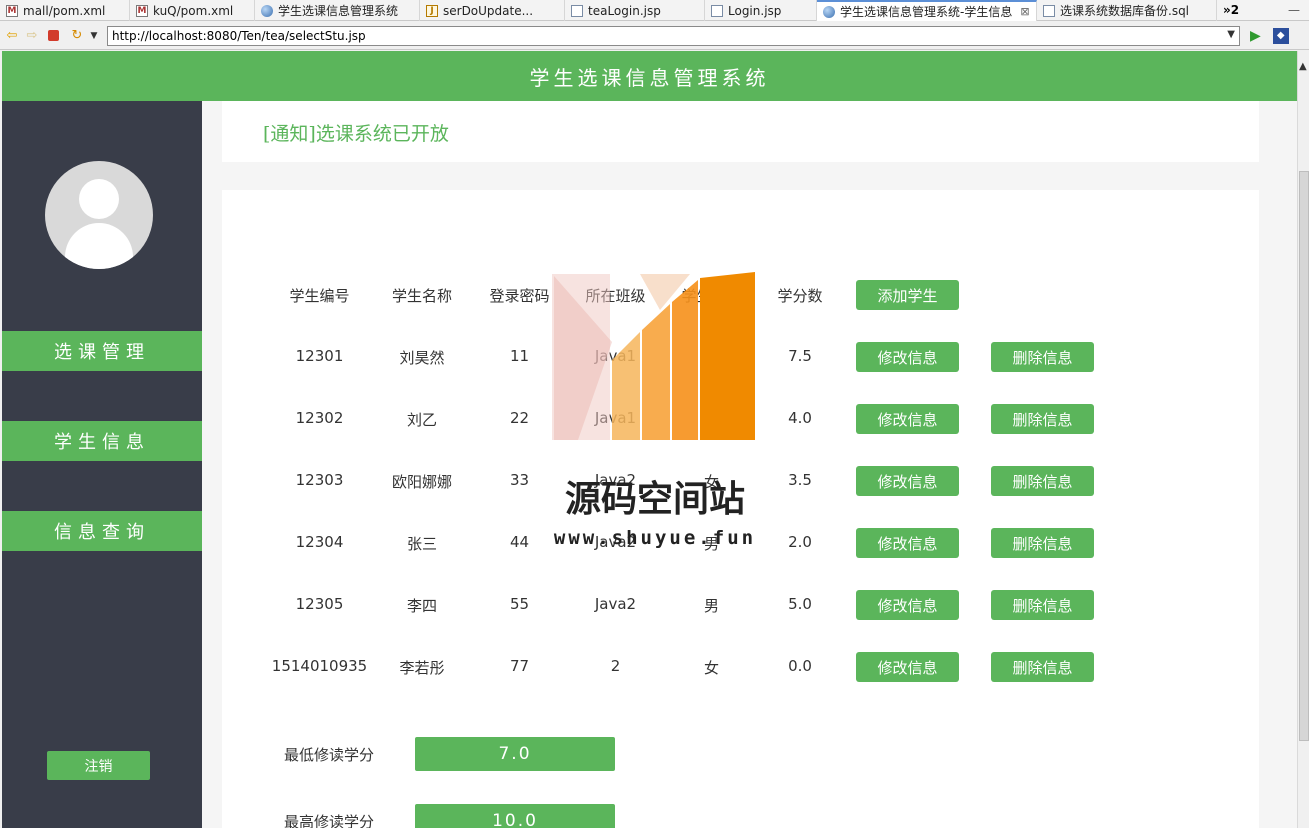  Describe the element at coordinates (519, 296) in the screenshot. I see `column-header-password: 登录密码` at that location.